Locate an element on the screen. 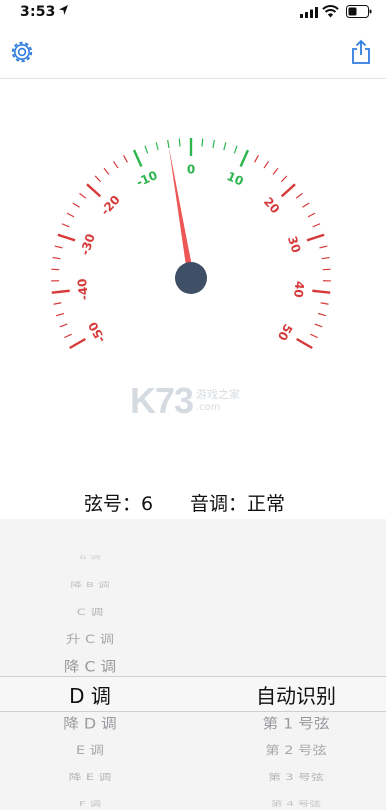 This screenshot has height=810, width=386. string-picker-option: 第 4 号弦 is located at coordinates (296, 804).